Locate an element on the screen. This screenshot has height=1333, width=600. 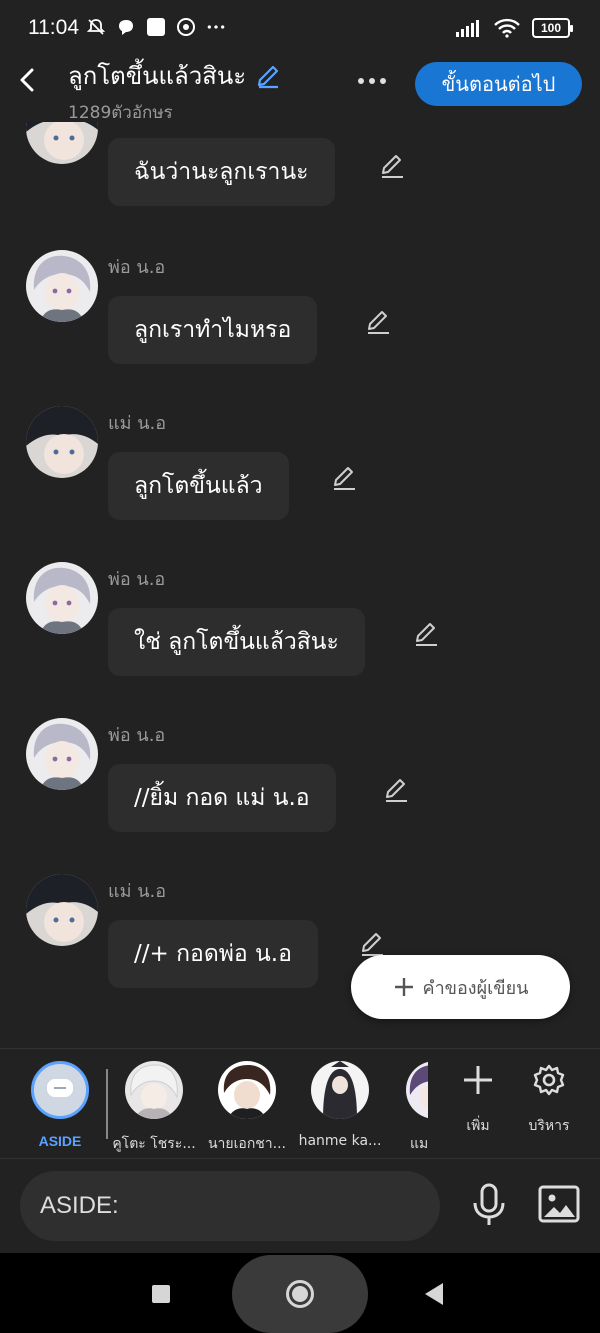
edit-title-pencil-icon is located at coordinates (268, 76).